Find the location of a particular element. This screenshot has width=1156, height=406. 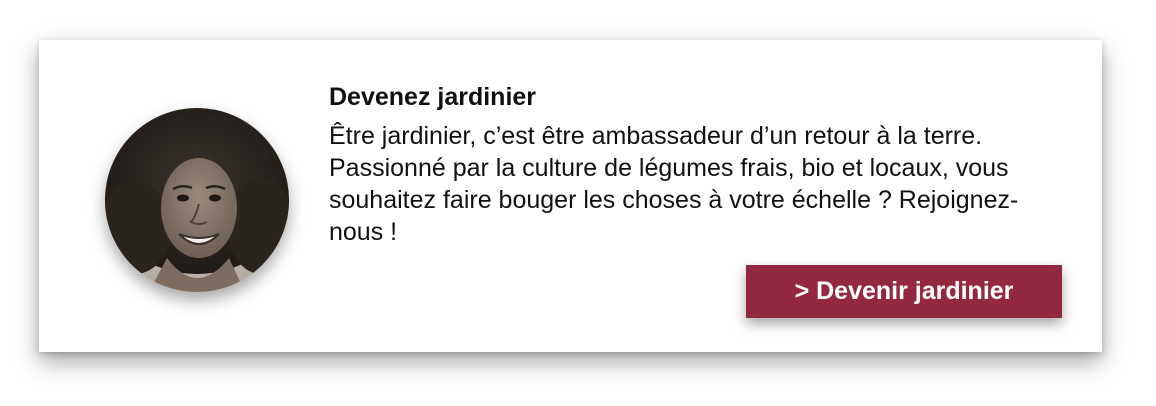

card-title: Devenez jardinier is located at coordinates (433, 97).